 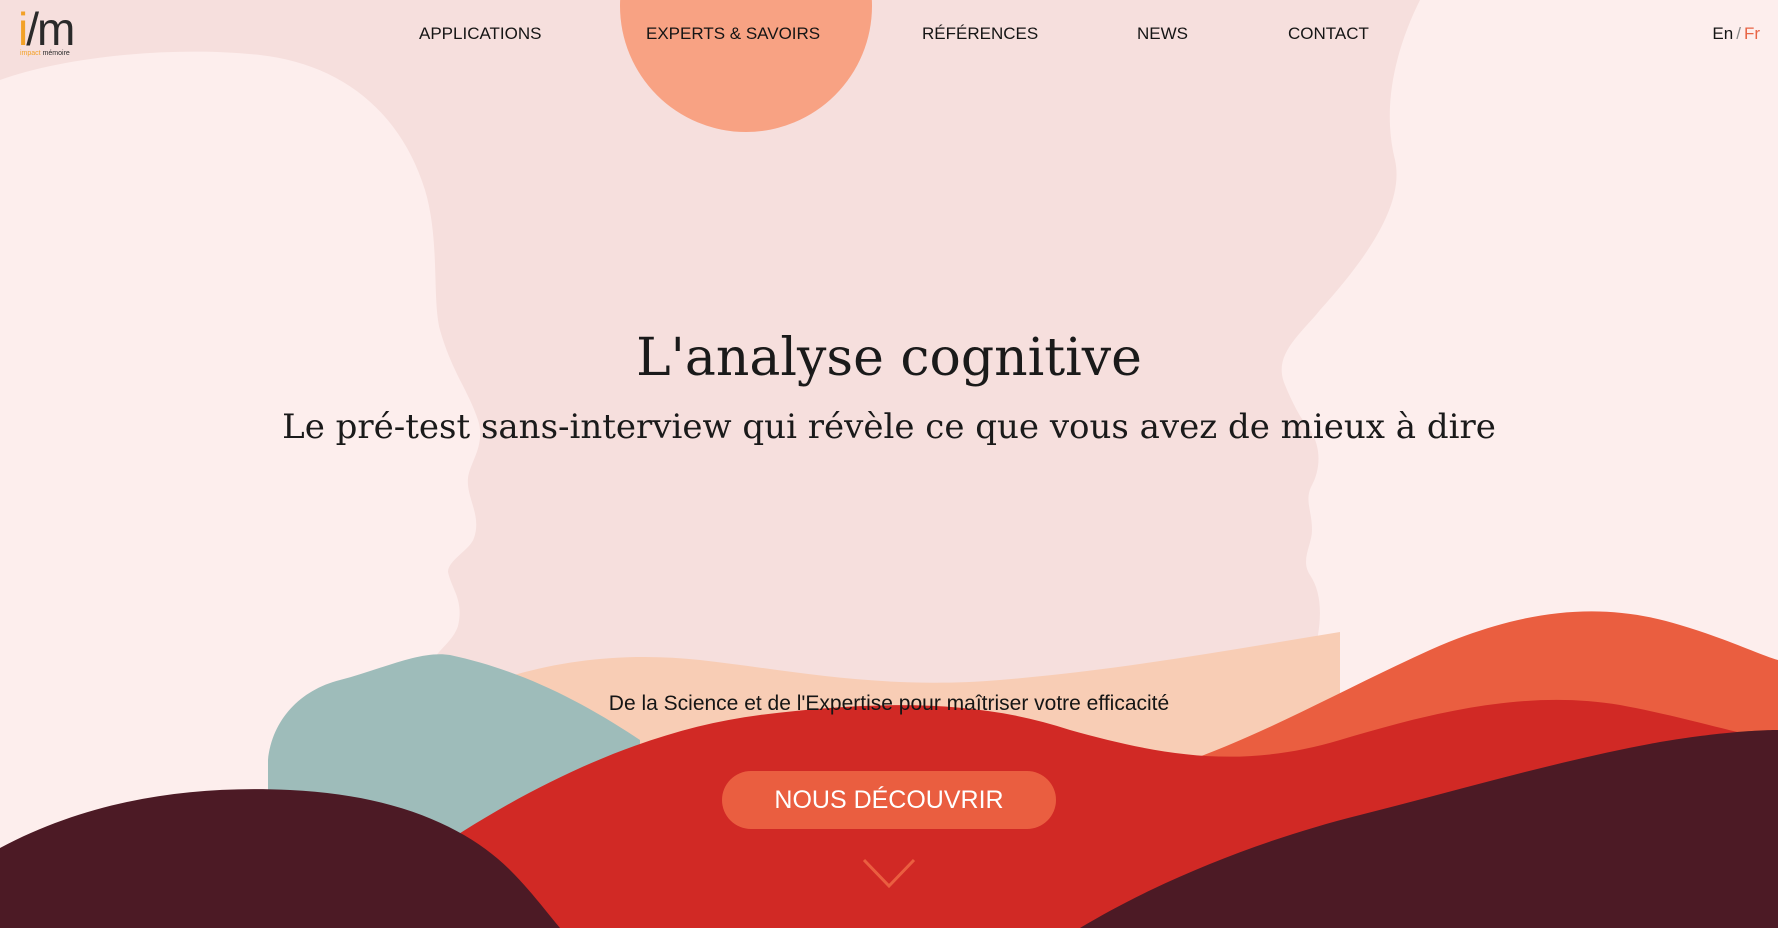 What do you see at coordinates (1722, 33) in the screenshot?
I see `lang-en: En` at bounding box center [1722, 33].